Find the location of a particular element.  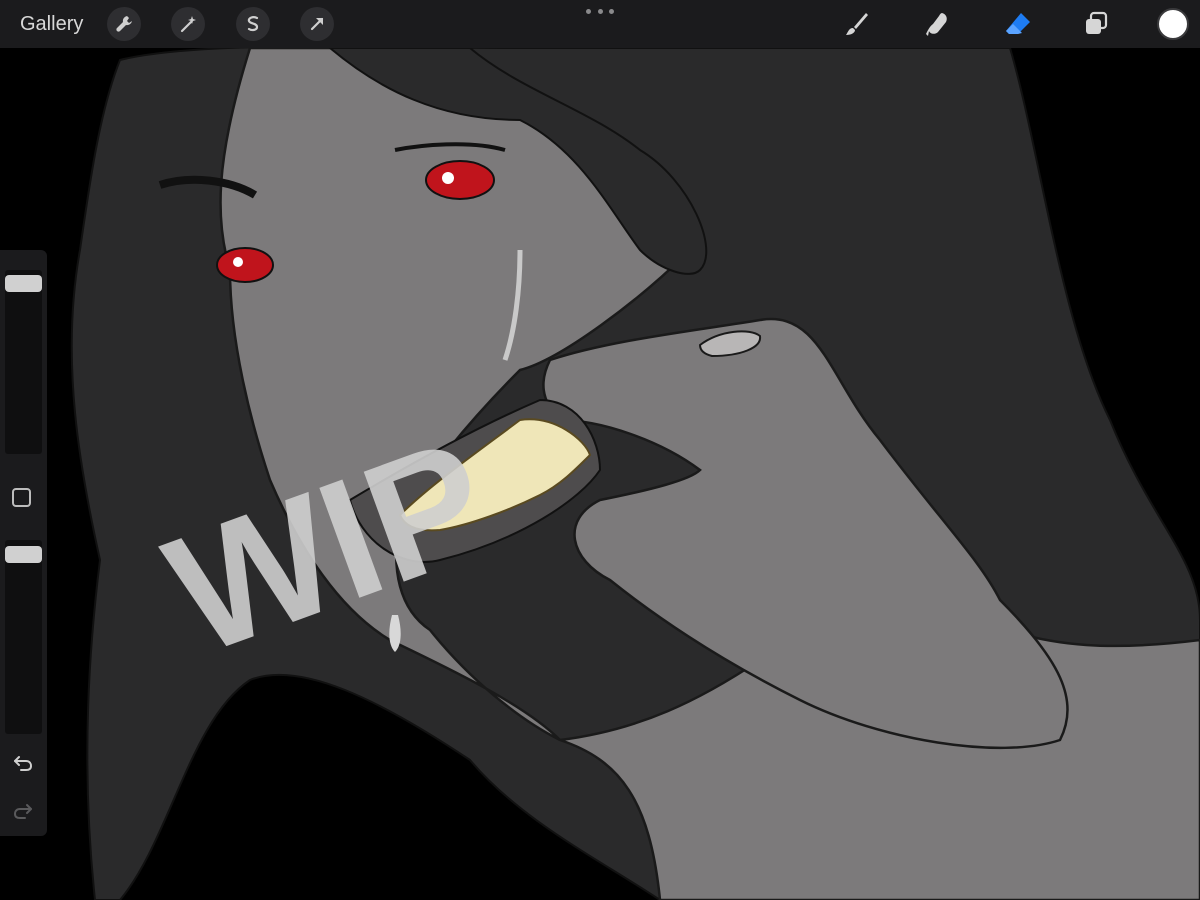

redo-icon is located at coordinates (23, 810).